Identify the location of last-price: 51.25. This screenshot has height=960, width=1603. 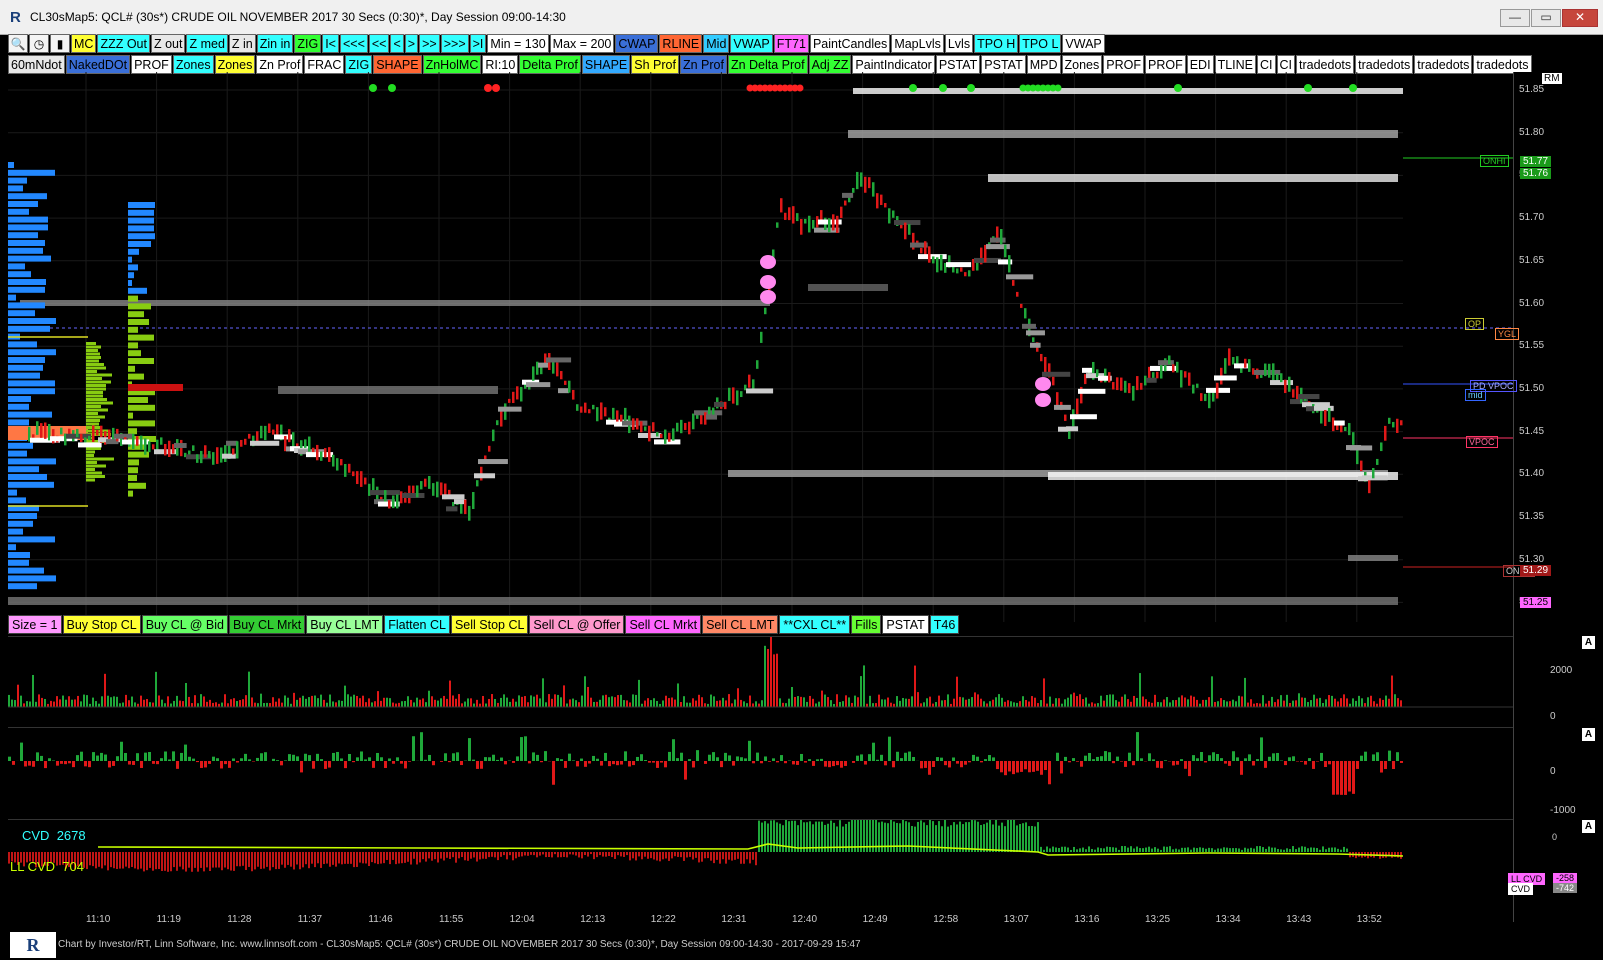
(1536, 602).